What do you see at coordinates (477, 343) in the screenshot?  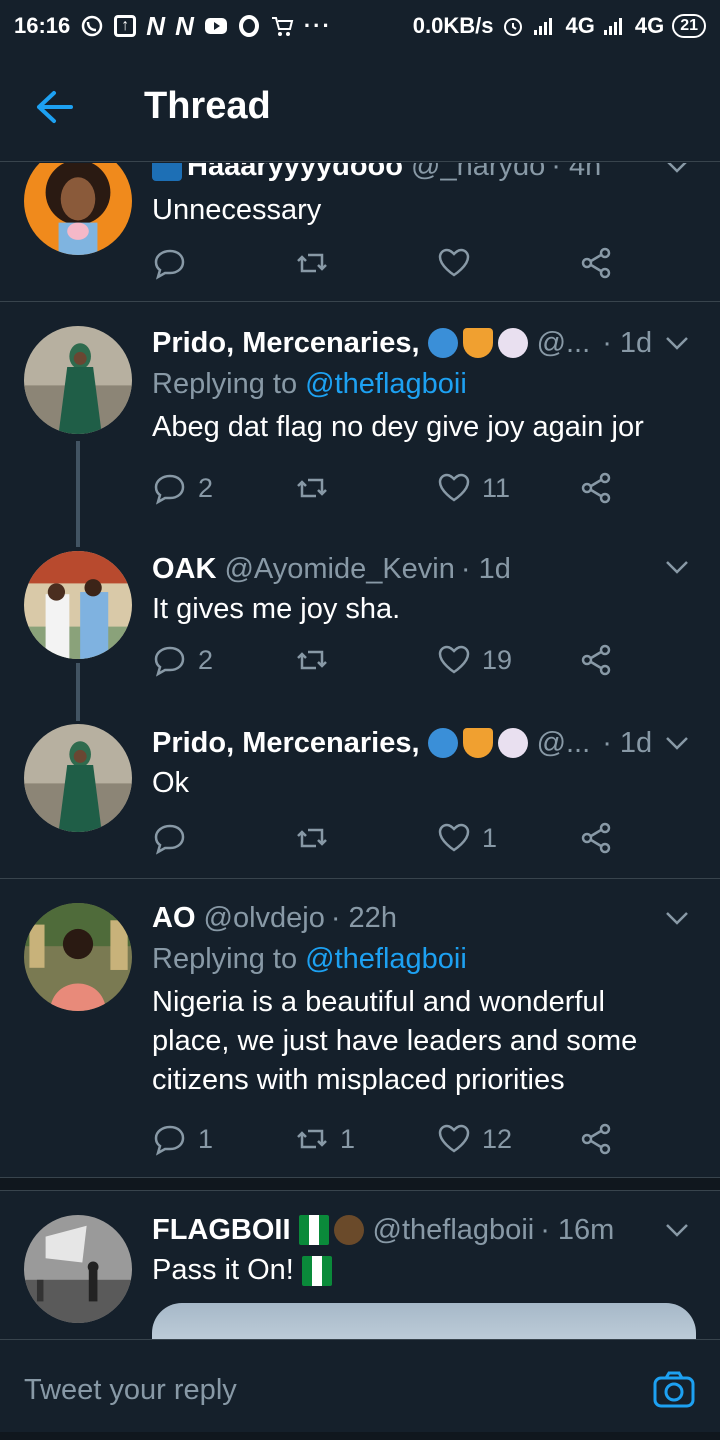 I see `shield-emoji-icon` at bounding box center [477, 343].